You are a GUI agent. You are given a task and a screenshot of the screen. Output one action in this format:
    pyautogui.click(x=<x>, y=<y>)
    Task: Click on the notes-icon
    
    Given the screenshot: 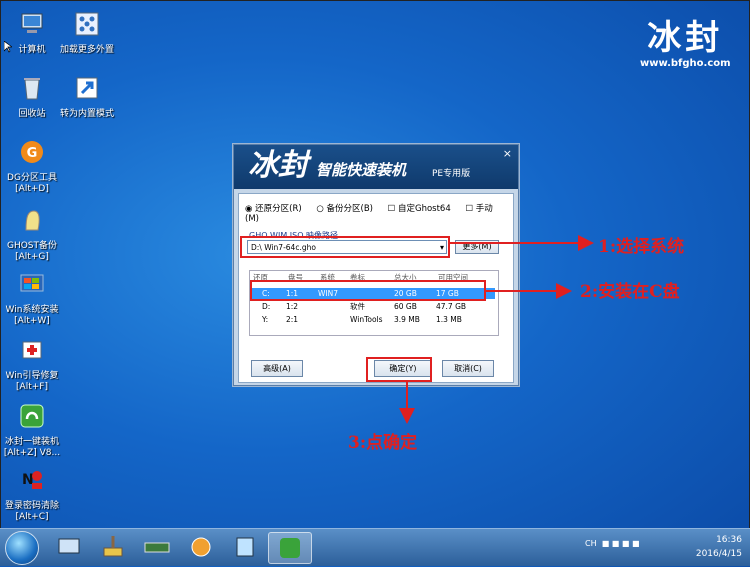 What is the action you would take?
    pyautogui.click(x=245, y=547)
    